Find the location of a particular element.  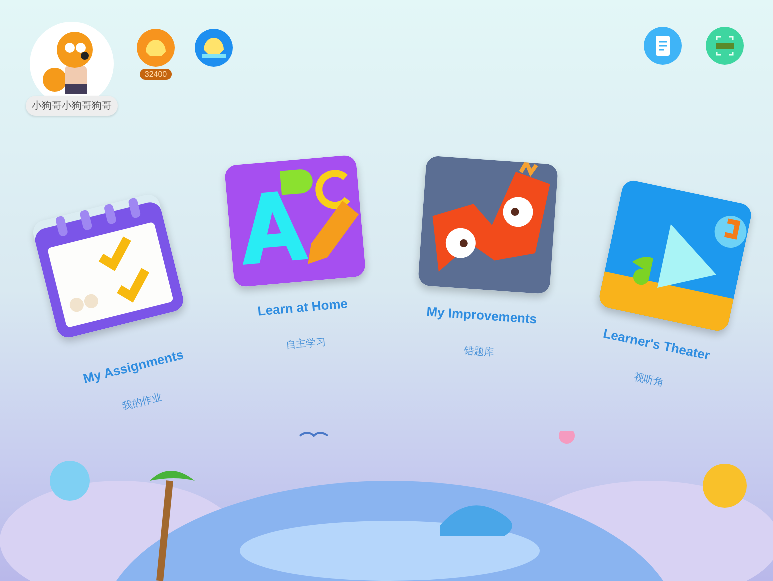

tile-title: My Improvements is located at coordinates (482, 315).